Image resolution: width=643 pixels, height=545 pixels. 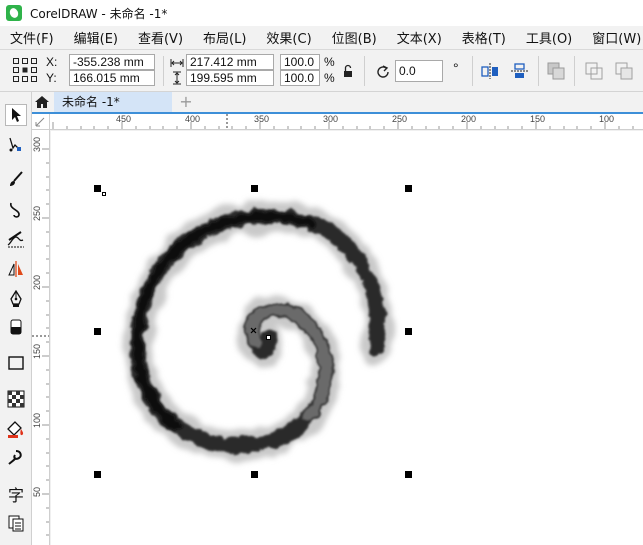 I want to click on freehand-curve-icon, so click(x=15, y=210).